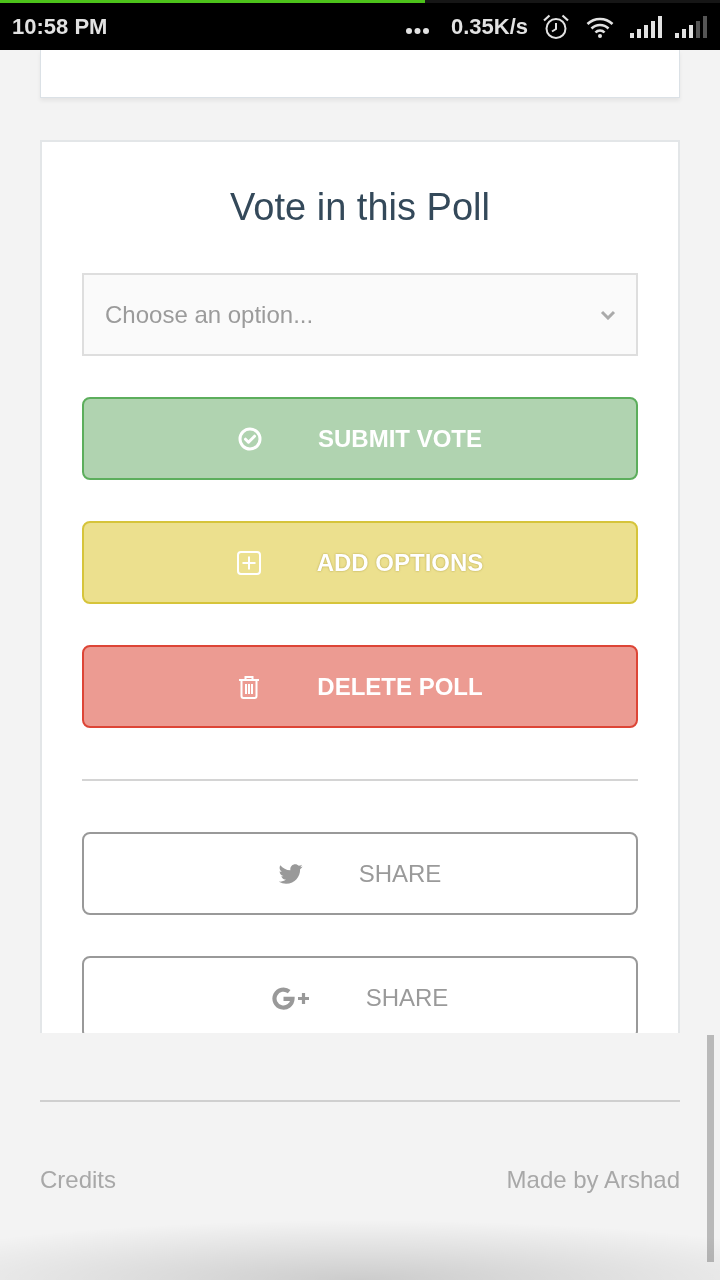  What do you see at coordinates (556, 27) in the screenshot?
I see `alarm-clock-icon` at bounding box center [556, 27].